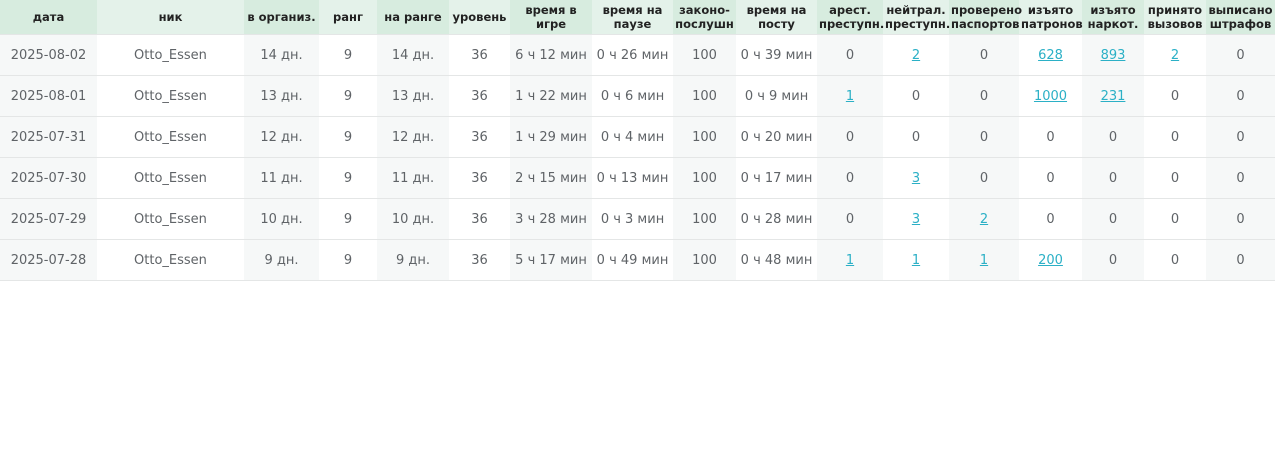  What do you see at coordinates (551, 17) in the screenshot?
I see `column-header-time-in-game: время в игре` at bounding box center [551, 17].